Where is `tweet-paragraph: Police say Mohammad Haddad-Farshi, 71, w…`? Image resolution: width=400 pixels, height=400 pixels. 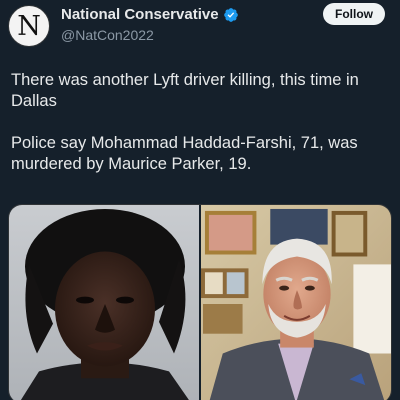
tweet-paragraph: Police say Mohammad Haddad-Farshi, 71, w… is located at coordinates (184, 153).